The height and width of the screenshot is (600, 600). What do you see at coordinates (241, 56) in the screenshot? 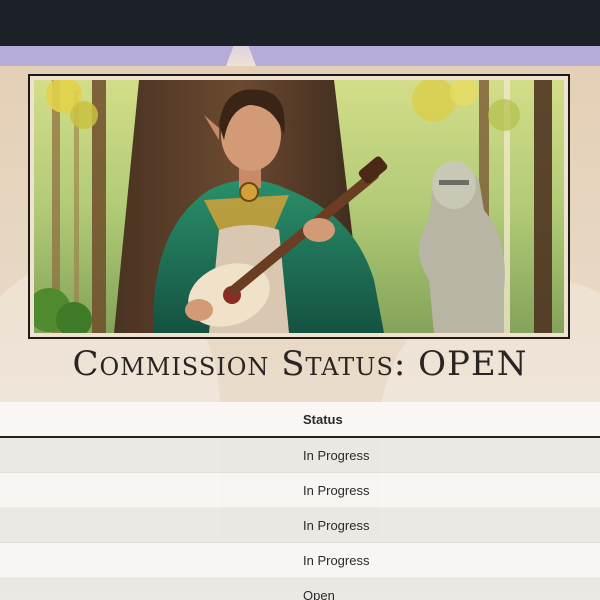
I see `tower-peak-decoration` at bounding box center [241, 56].